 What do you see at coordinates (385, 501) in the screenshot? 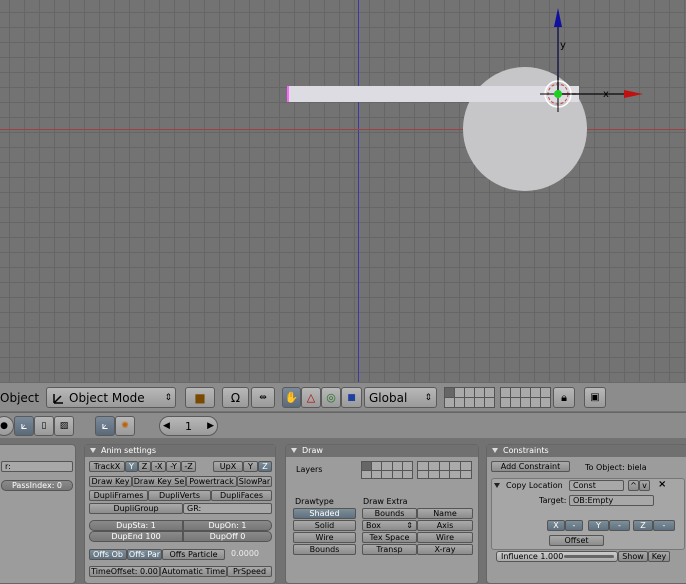
I see `draw-extra-label: Draw Extra` at bounding box center [385, 501].